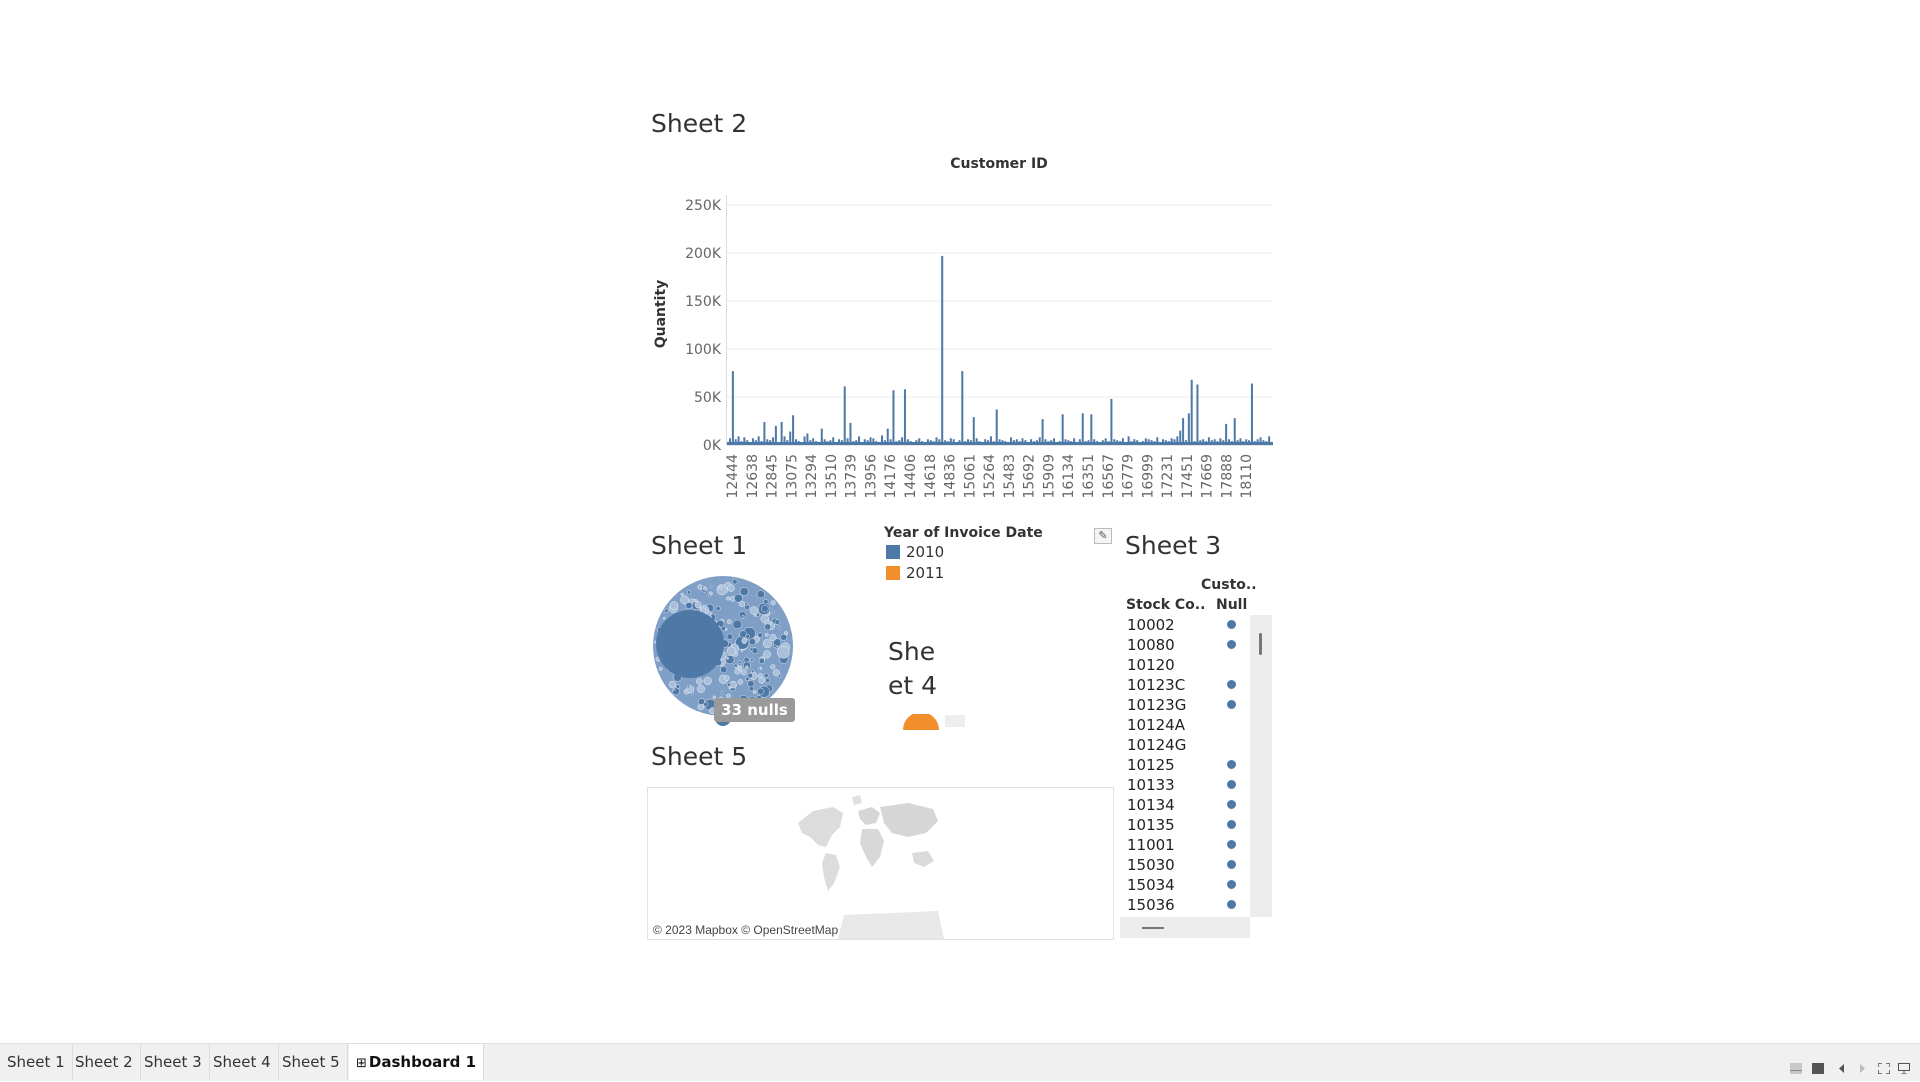 This screenshot has width=1920, height=1082. Describe the element at coordinates (1129, 476) in the screenshot. I see `x-tick-label: 16779` at that location.